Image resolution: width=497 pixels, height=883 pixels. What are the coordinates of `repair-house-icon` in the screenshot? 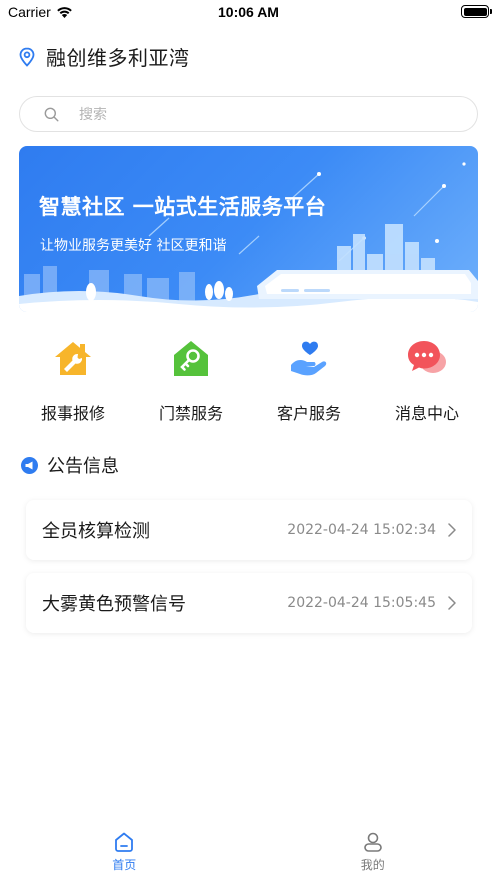 It's located at (73, 358).